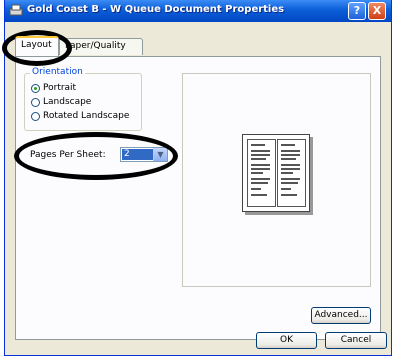  I want to click on rotated-landscape-label: Rotated Landscape, so click(86, 116).